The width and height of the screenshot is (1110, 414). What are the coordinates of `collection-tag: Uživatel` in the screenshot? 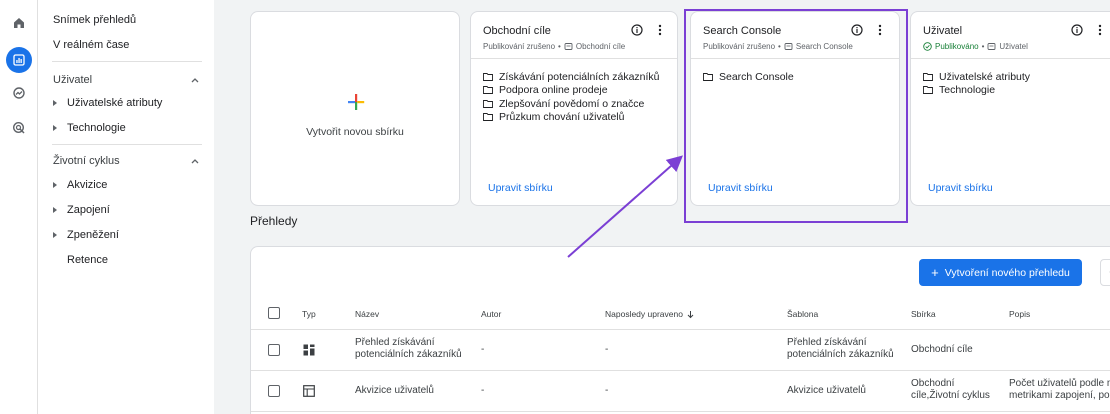 It's located at (1013, 46).